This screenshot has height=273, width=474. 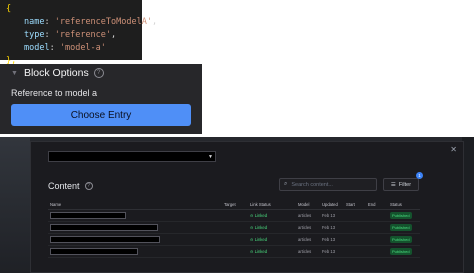 What do you see at coordinates (210, 156) in the screenshot?
I see `chevron-down-icon: ▼` at bounding box center [210, 156].